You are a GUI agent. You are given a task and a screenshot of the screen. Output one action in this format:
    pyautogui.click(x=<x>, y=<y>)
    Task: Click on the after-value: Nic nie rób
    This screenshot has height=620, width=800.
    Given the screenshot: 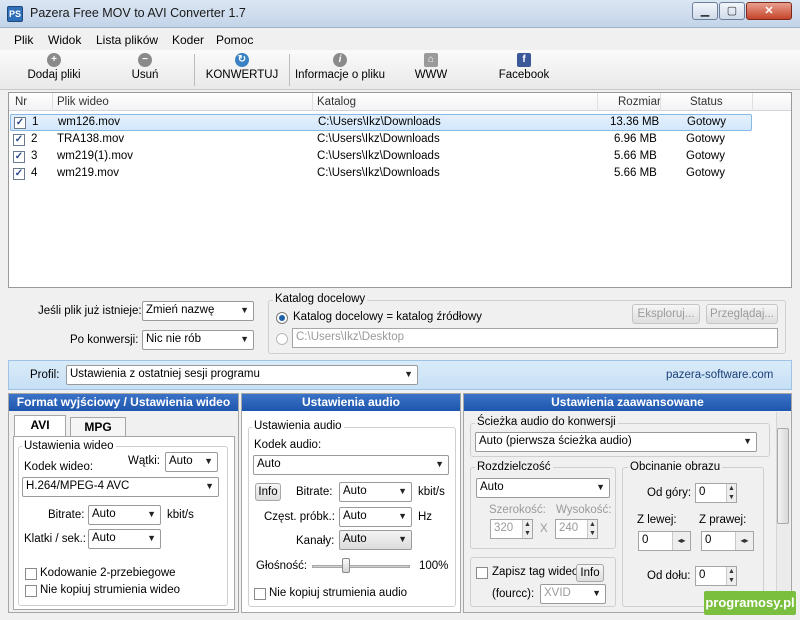 What is the action you would take?
    pyautogui.click(x=173, y=339)
    